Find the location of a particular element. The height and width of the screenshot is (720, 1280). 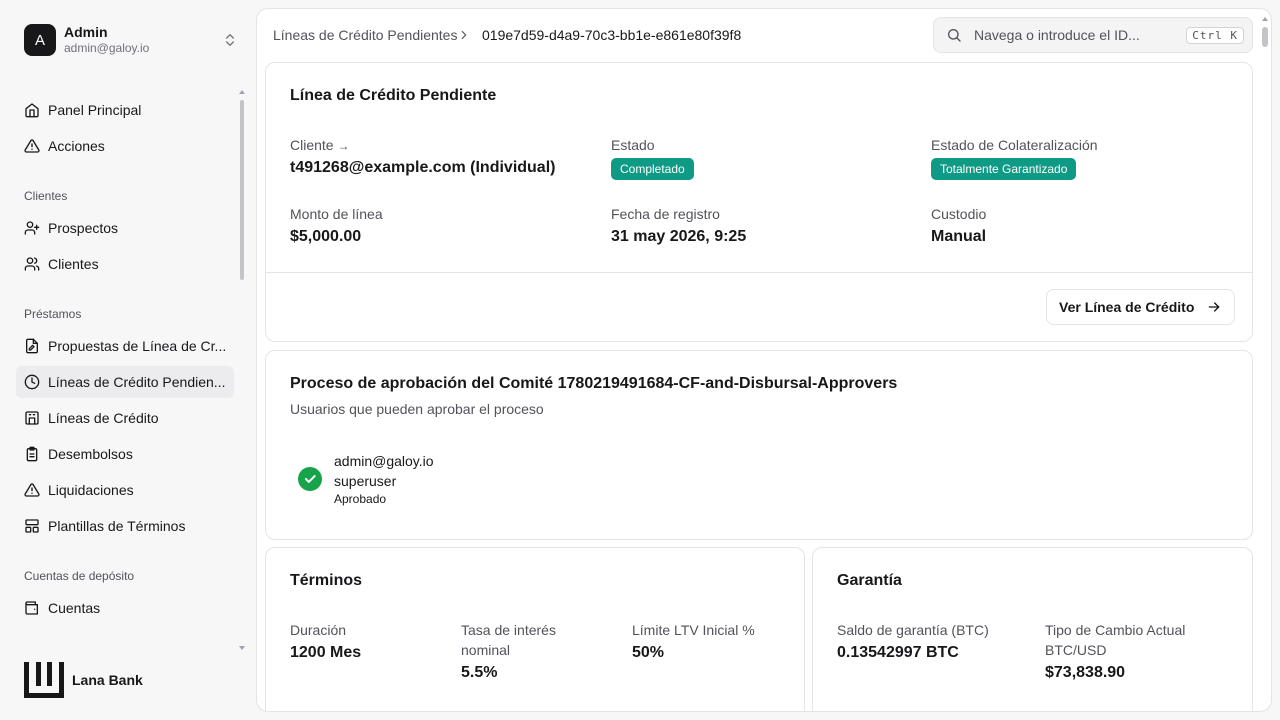

ltv-value: 50% is located at coordinates (648, 652).